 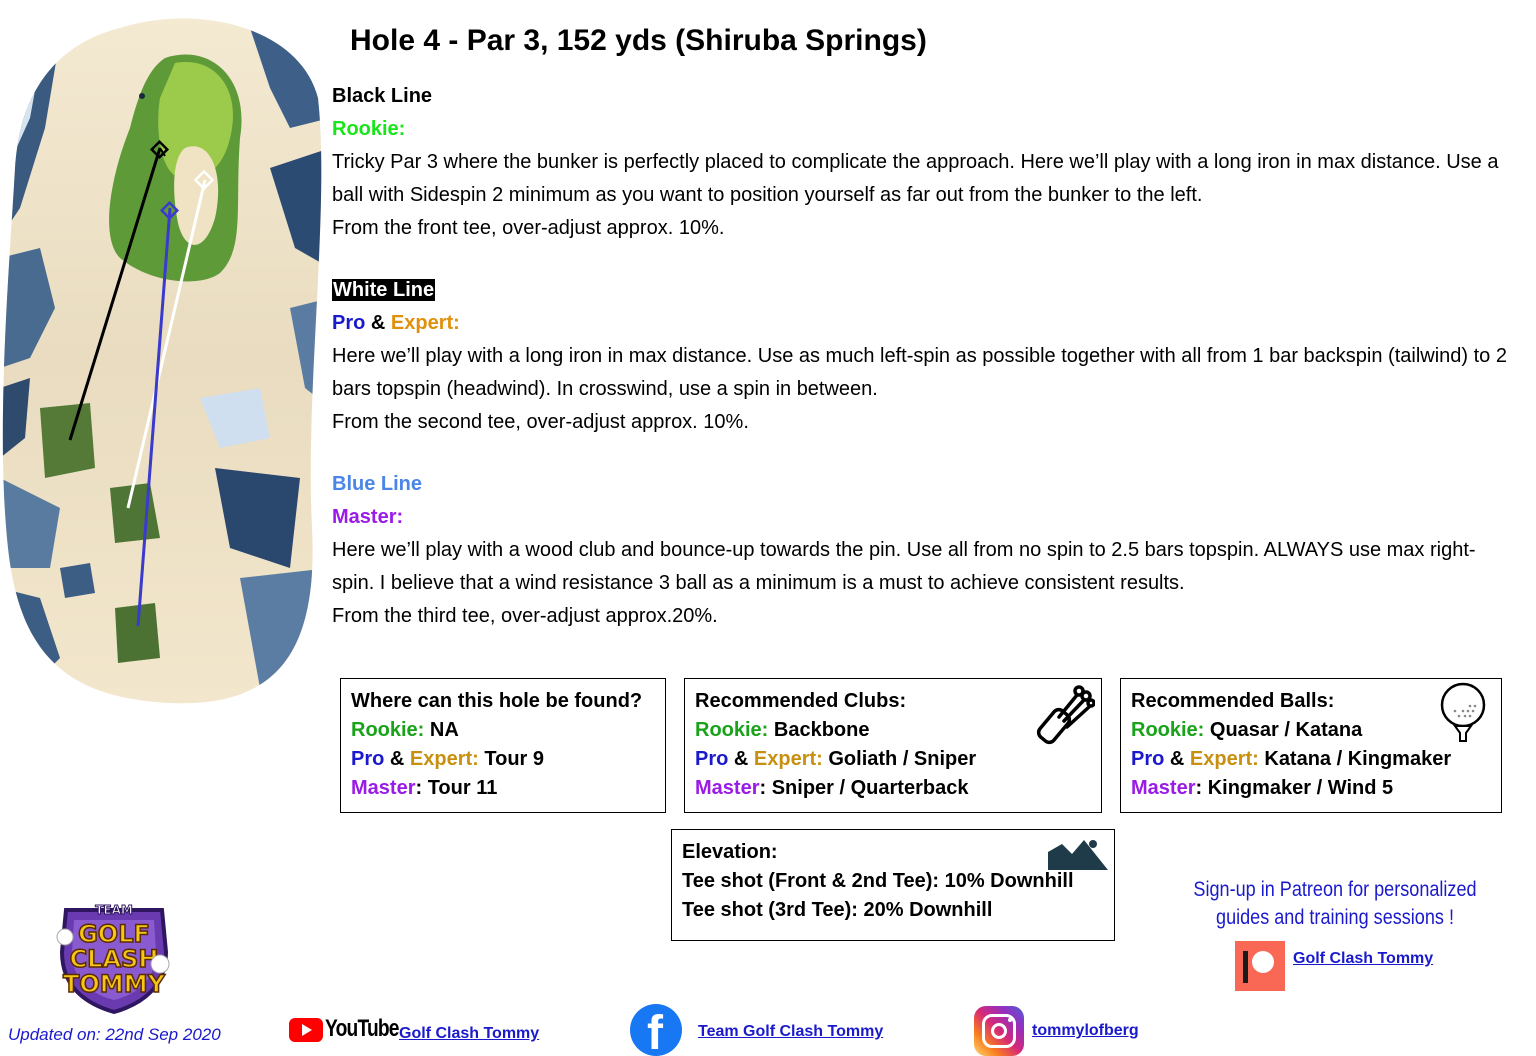 I want to click on youtube-link: Golf Clash Tommy, so click(x=469, y=1034).